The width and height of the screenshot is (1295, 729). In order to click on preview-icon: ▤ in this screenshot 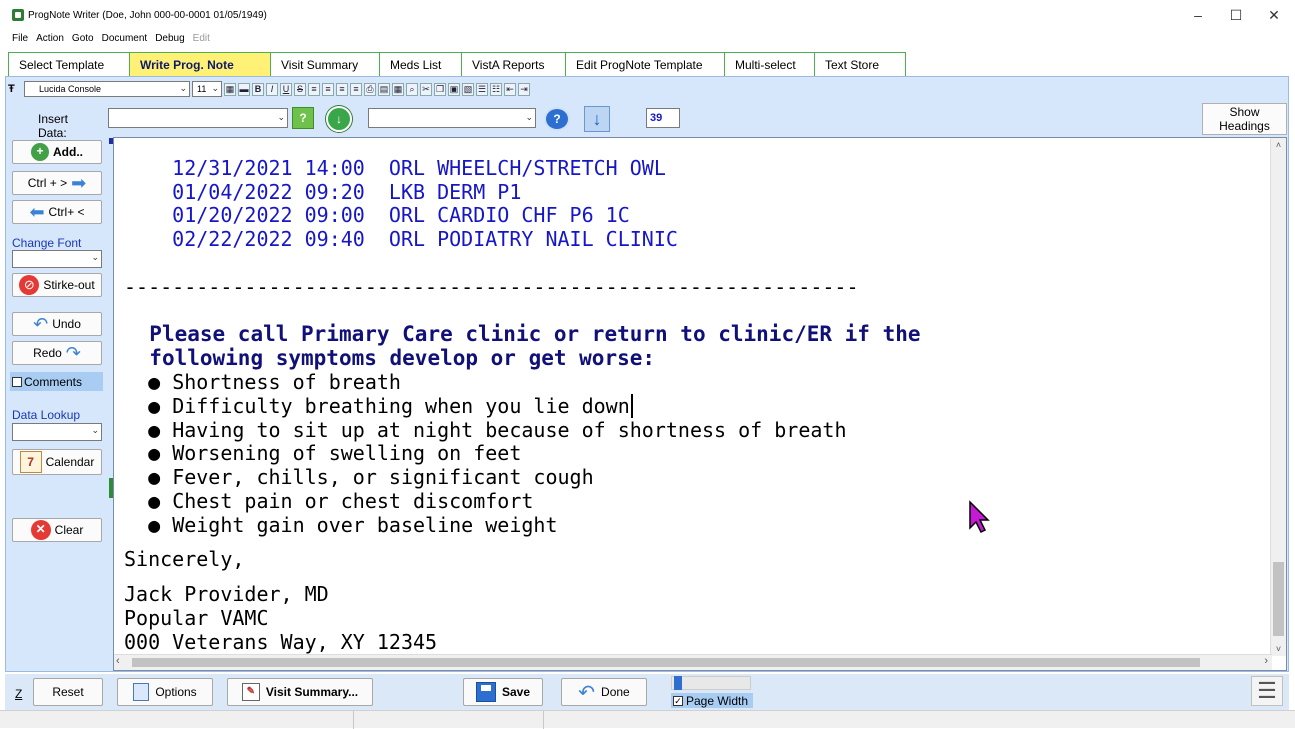, I will do `click(384, 89)`.